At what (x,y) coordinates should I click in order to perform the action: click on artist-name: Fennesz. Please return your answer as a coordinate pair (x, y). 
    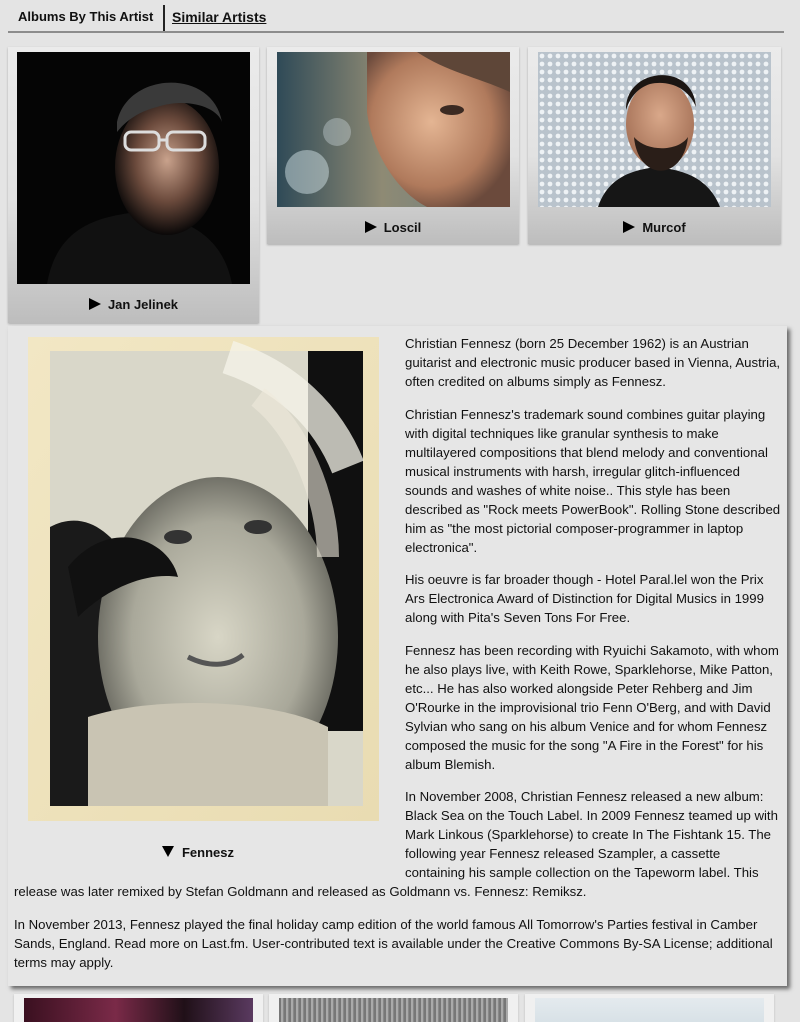
    Looking at the image, I should click on (207, 852).